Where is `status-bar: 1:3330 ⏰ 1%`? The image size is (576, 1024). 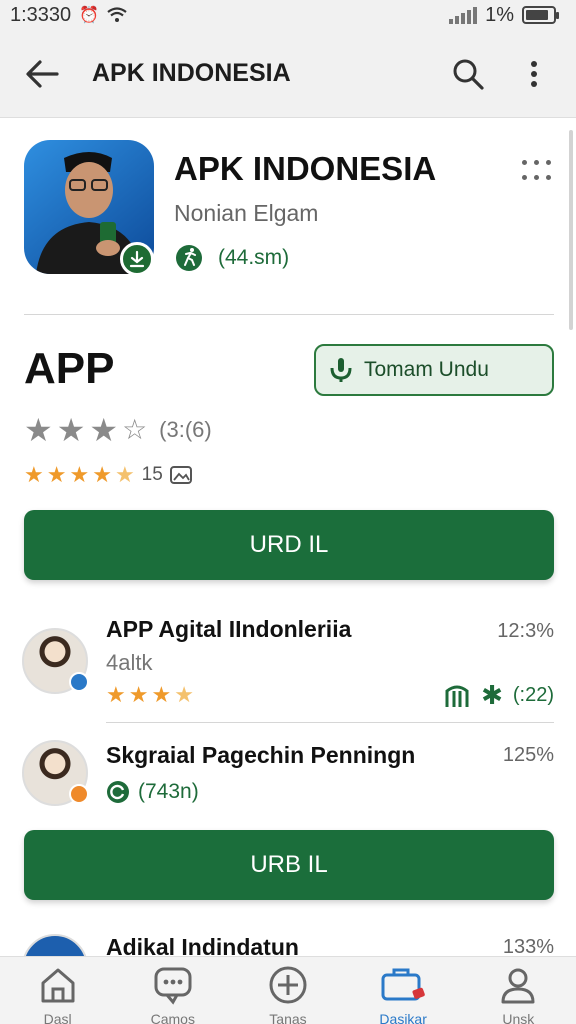 status-bar: 1:3330 ⏰ 1% is located at coordinates (288, 15).